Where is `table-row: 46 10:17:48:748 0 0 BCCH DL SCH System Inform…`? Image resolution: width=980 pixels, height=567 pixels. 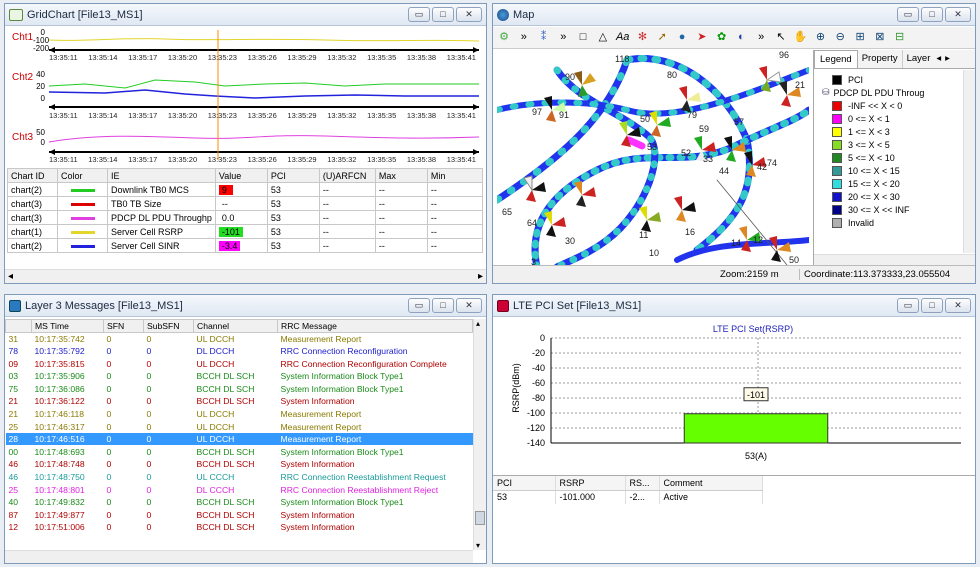 table-row: 46 10:17:48:748 0 0 BCCH DL SCH System Inform… is located at coordinates (239, 464).